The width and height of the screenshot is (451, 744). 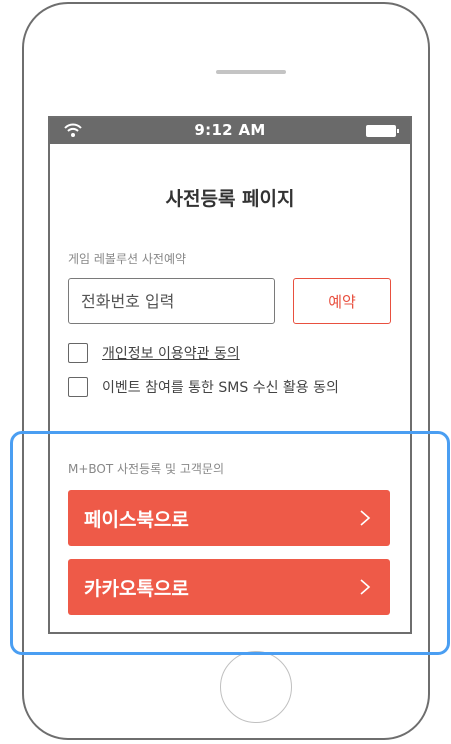 What do you see at coordinates (342, 301) in the screenshot?
I see `reserve-button: 예약` at bounding box center [342, 301].